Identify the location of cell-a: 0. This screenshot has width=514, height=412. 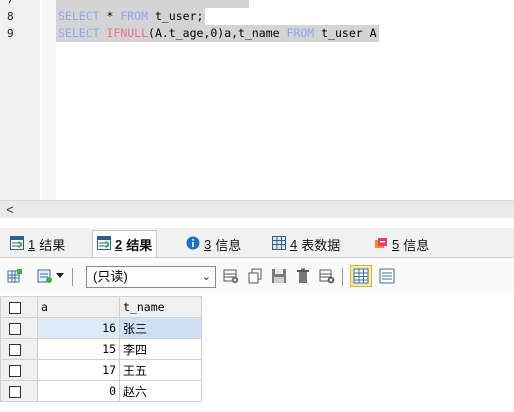
(78, 391).